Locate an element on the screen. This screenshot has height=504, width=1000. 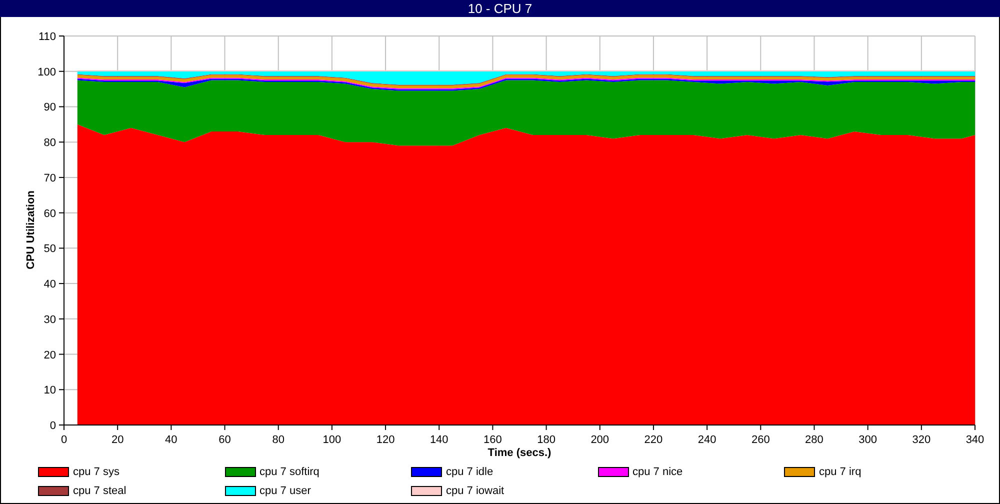
legend-label: cpu 7 user is located at coordinates (285, 491).